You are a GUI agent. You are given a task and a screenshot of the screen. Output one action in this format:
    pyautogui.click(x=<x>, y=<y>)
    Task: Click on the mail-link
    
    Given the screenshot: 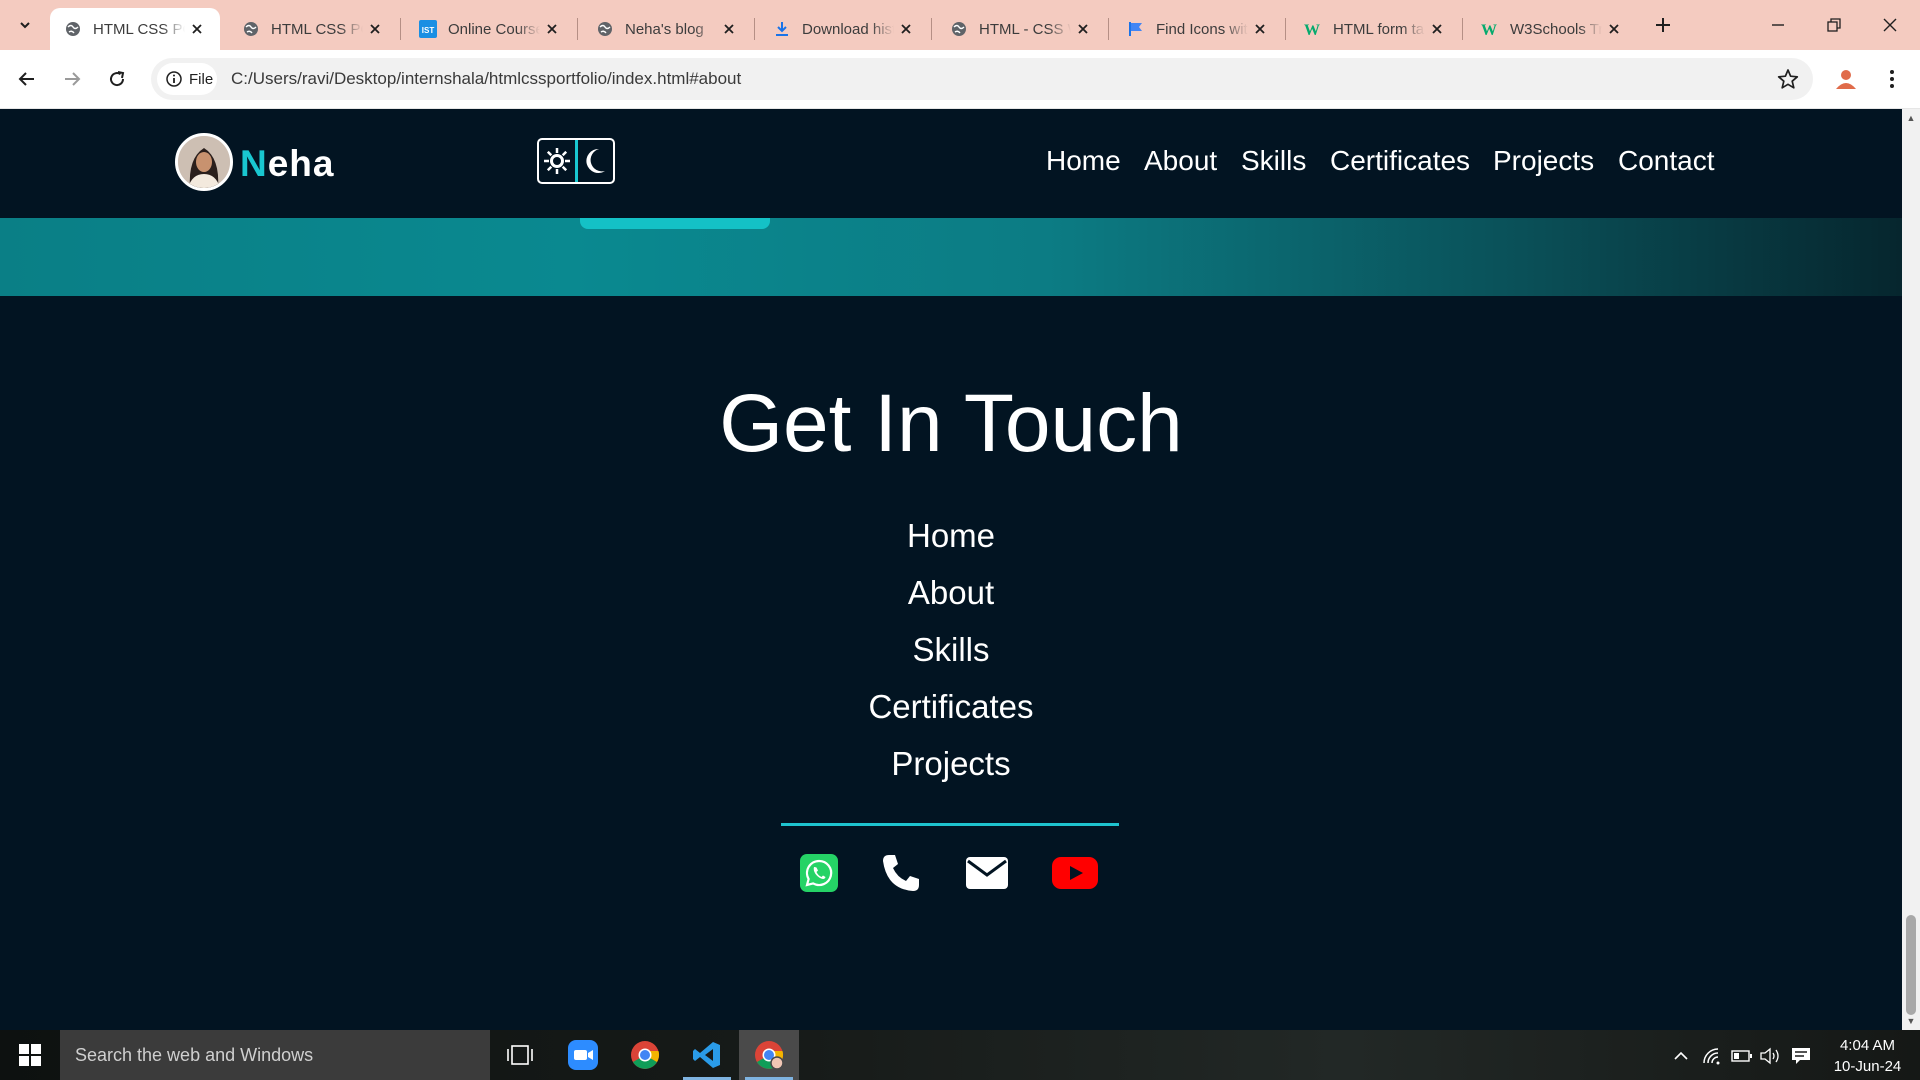 What is the action you would take?
    pyautogui.click(x=987, y=873)
    